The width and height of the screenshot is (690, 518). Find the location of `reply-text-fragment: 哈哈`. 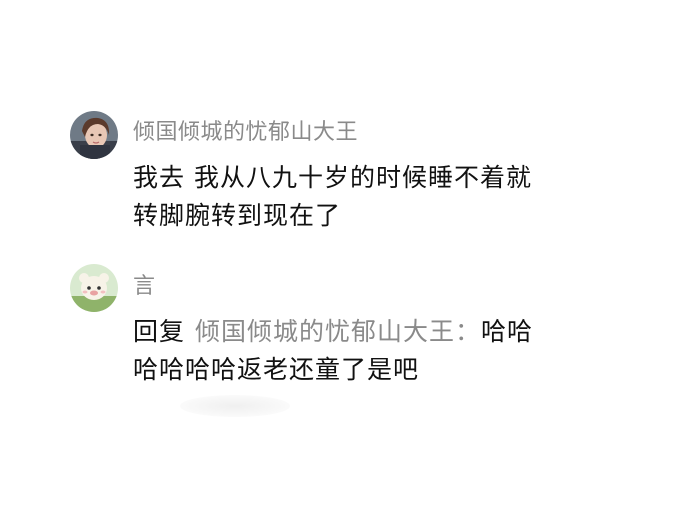

reply-text-fragment: 哈哈 is located at coordinates (507, 331).